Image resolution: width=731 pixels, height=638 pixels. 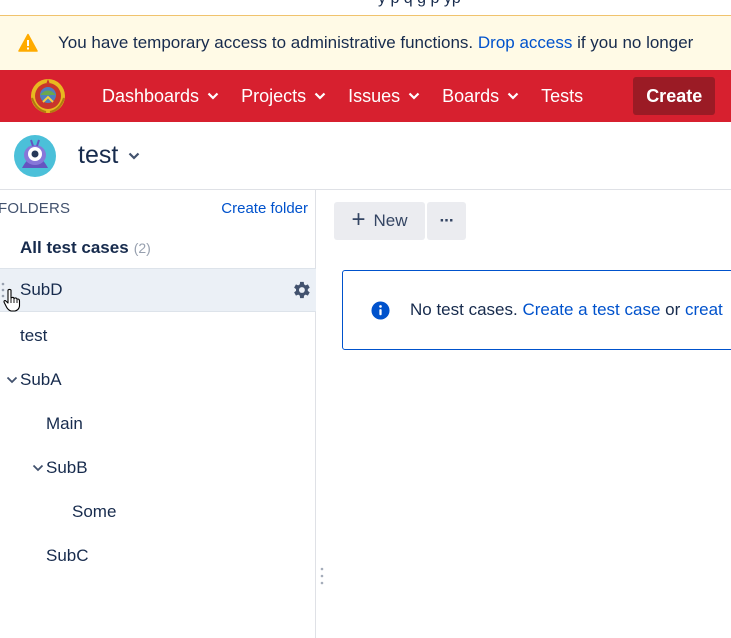 I want to click on tree-item-main: Main, so click(x=158, y=424).